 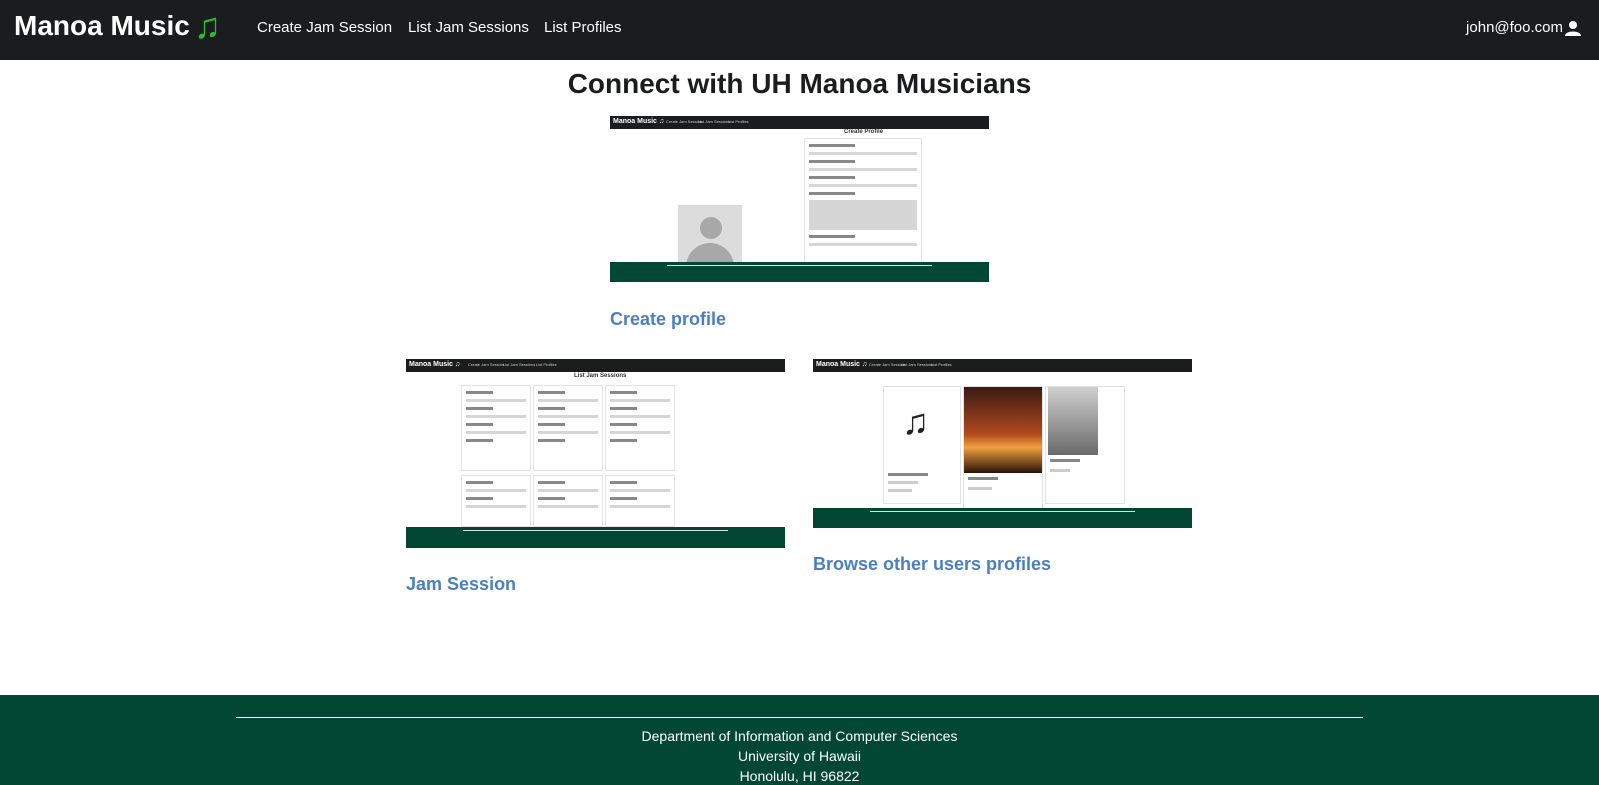 I want to click on brand-name: Manoa Music, so click(x=102, y=25).